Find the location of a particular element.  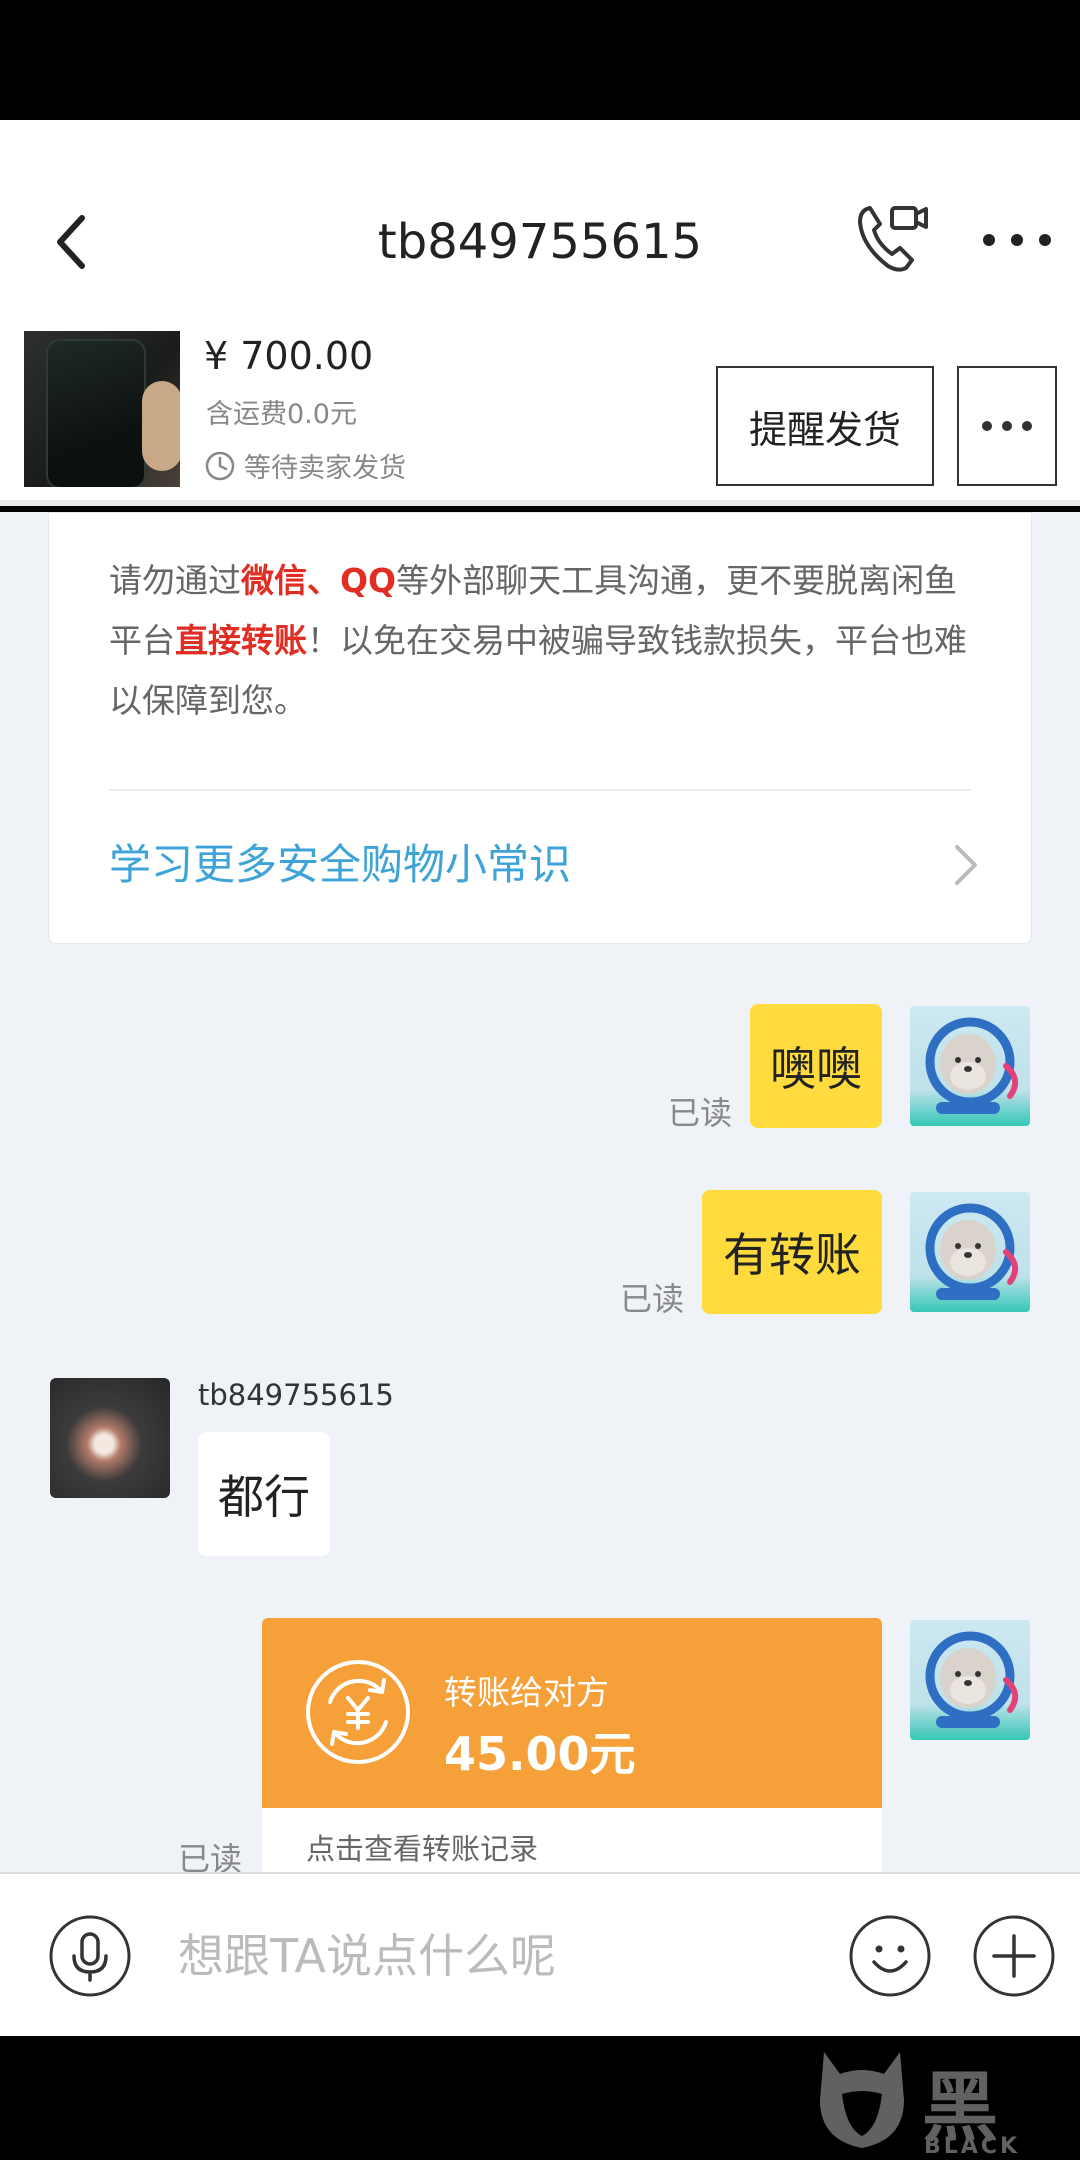

transfer-card-header: 转账给对方 45.00元 is located at coordinates (572, 1713).